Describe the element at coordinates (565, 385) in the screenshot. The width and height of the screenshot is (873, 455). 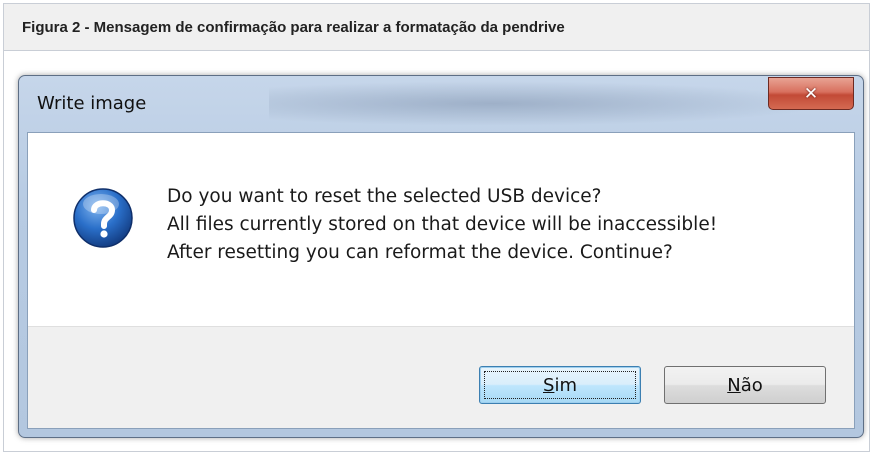
I see `yes-label: im` at that location.